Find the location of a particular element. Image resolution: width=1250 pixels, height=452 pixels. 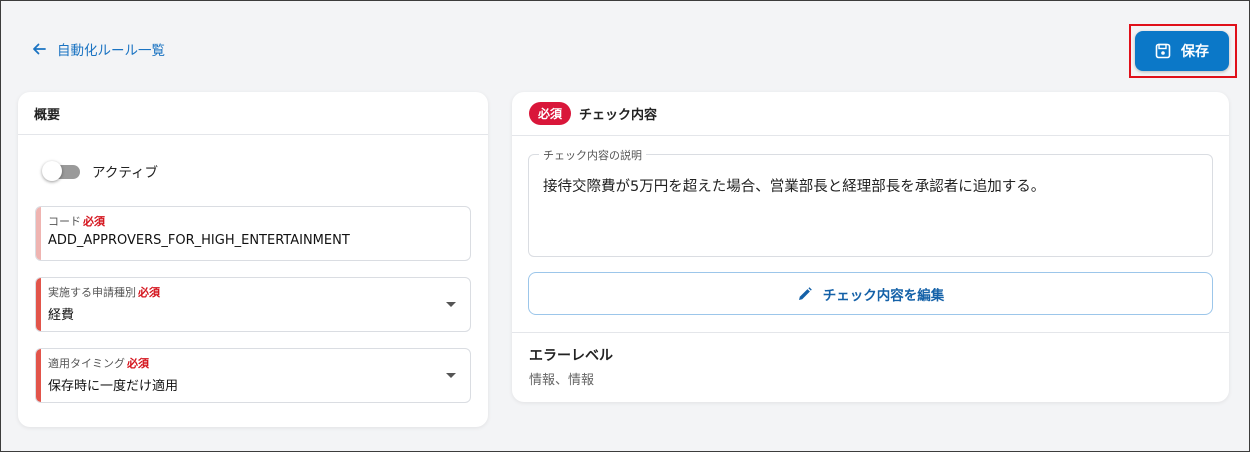

divider is located at coordinates (870, 332).